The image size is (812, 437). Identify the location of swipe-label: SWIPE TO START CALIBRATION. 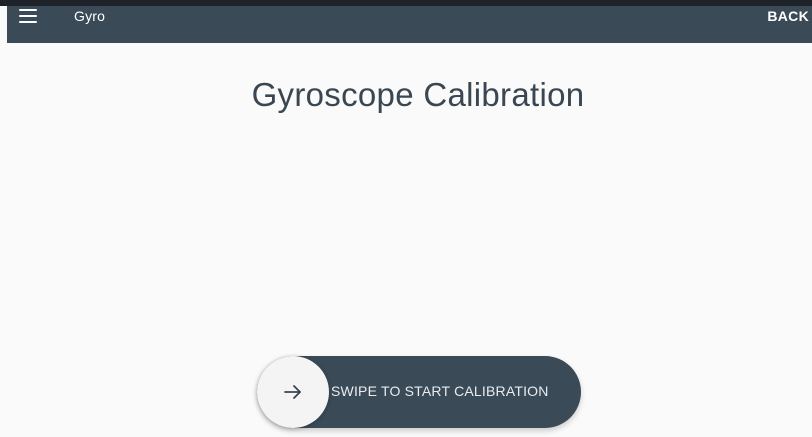
(440, 391).